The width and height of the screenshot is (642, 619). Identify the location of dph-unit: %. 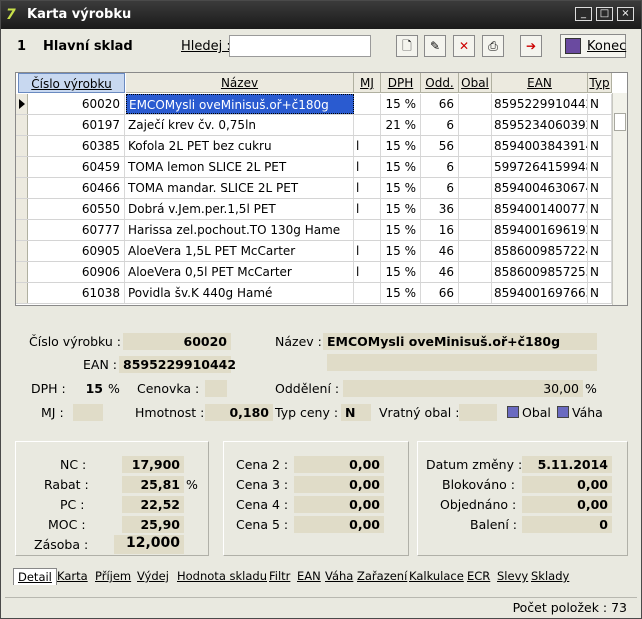
(114, 388).